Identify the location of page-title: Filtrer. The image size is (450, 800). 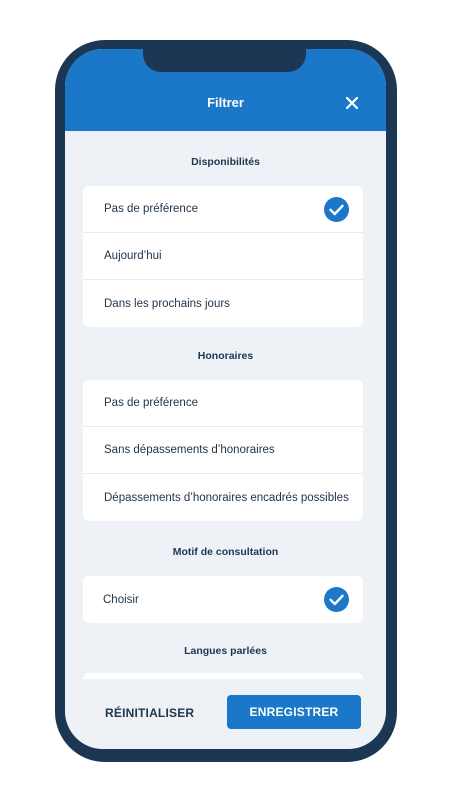
(225, 102).